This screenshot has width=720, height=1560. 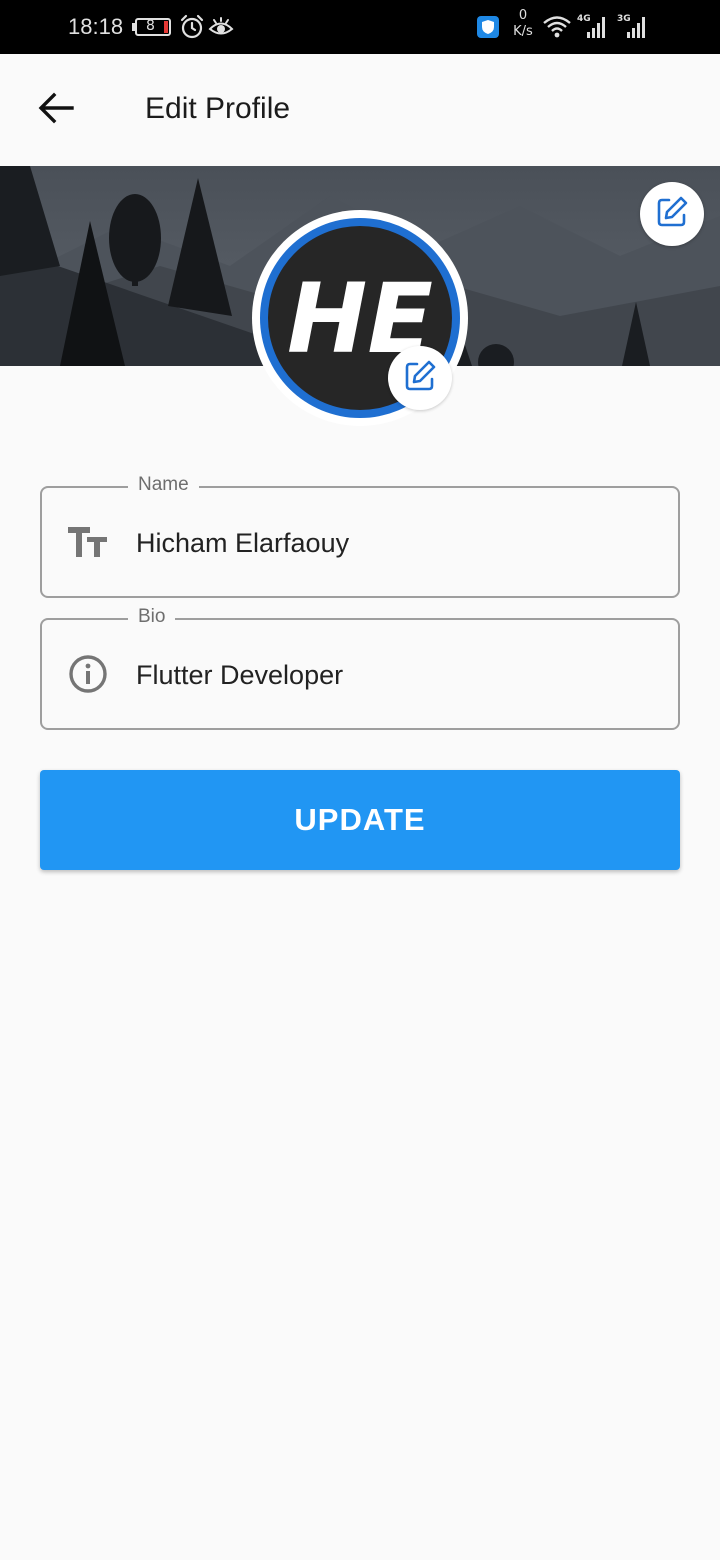 What do you see at coordinates (360, 110) in the screenshot?
I see `app-bar: Edit Profile` at bounding box center [360, 110].